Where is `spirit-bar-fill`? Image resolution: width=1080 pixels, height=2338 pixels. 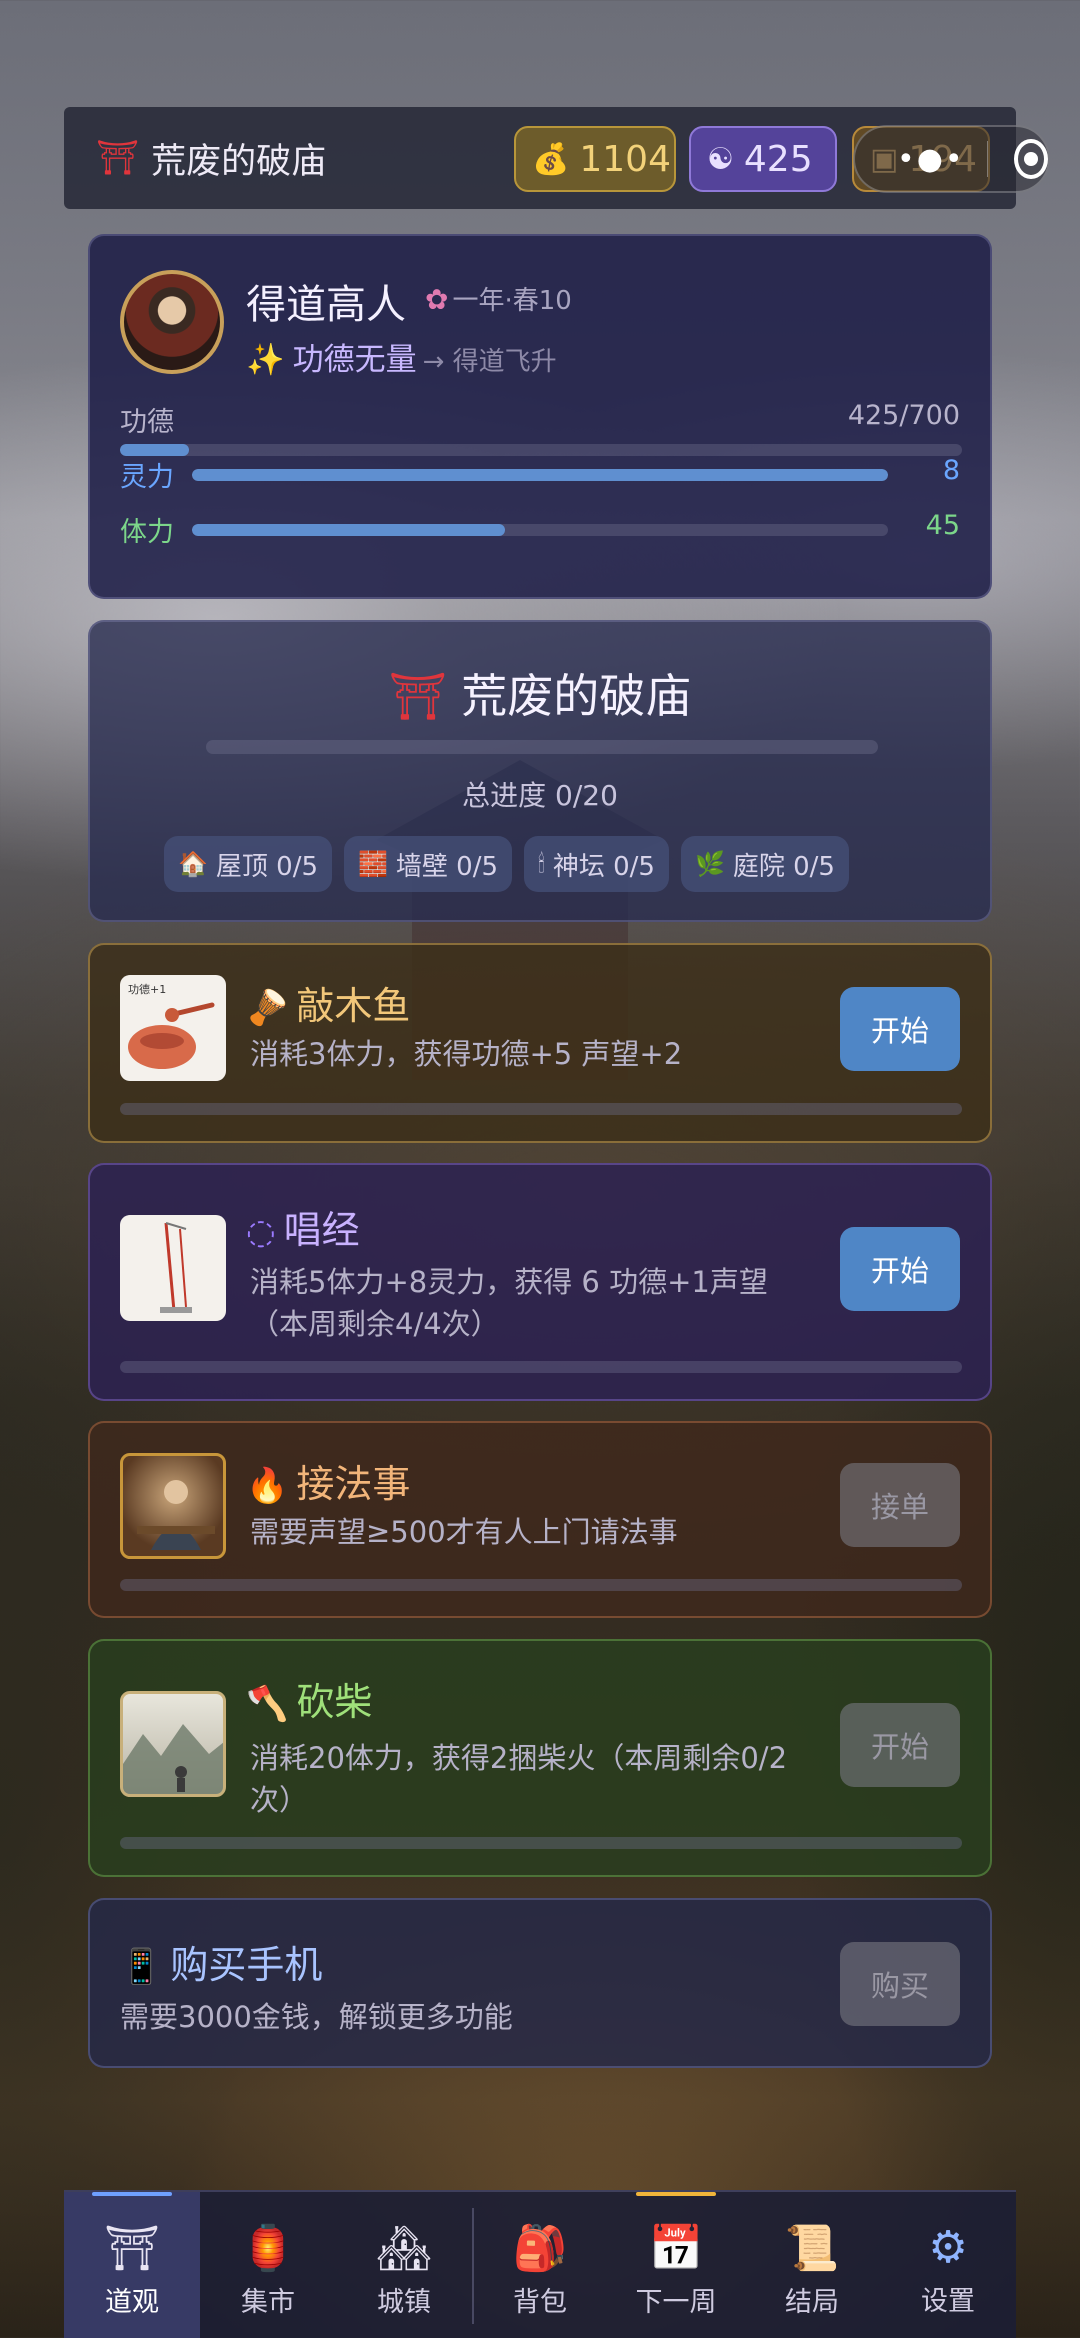
spirit-bar-fill is located at coordinates (540, 475).